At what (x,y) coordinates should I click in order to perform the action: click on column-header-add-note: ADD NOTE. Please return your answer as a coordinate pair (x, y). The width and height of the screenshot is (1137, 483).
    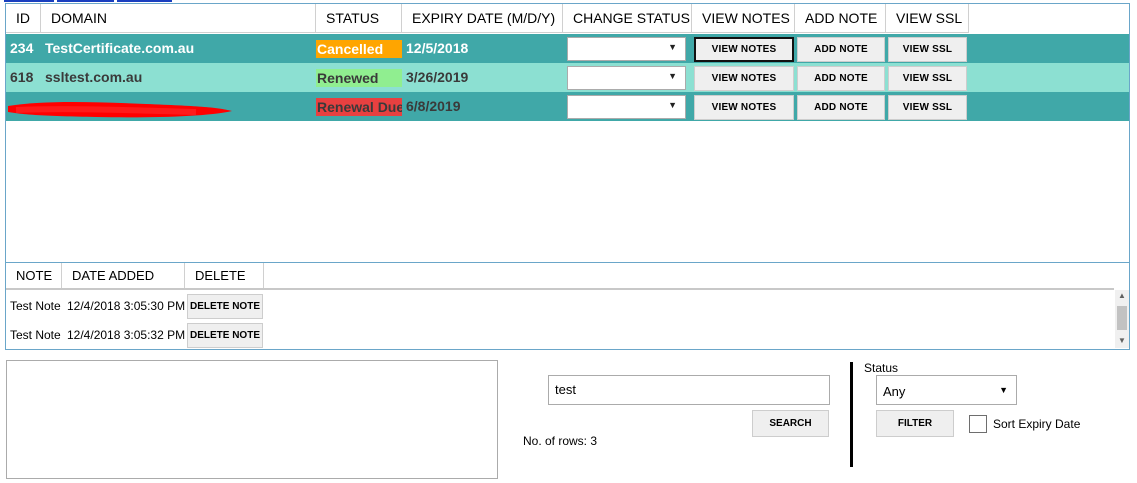
    Looking at the image, I should click on (840, 18).